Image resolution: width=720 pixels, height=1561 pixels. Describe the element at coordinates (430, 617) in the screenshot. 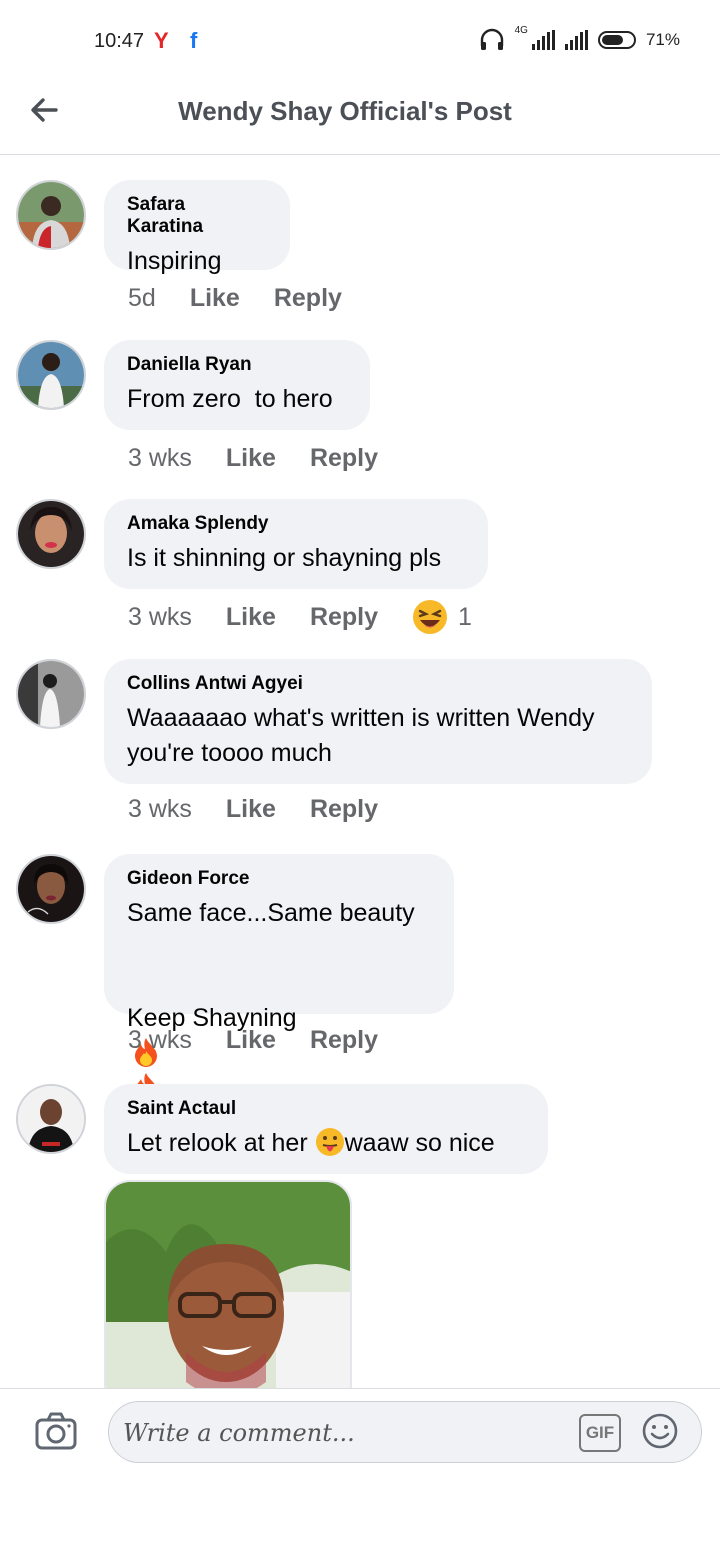

I see `laughing-emoji-icon` at that location.